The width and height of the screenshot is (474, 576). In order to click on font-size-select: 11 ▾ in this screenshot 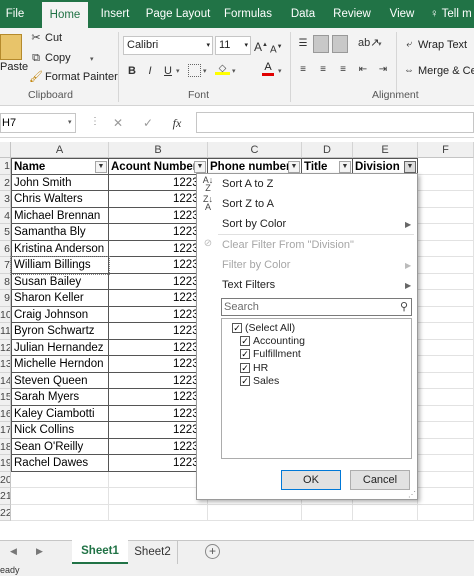, I will do `click(233, 45)`.